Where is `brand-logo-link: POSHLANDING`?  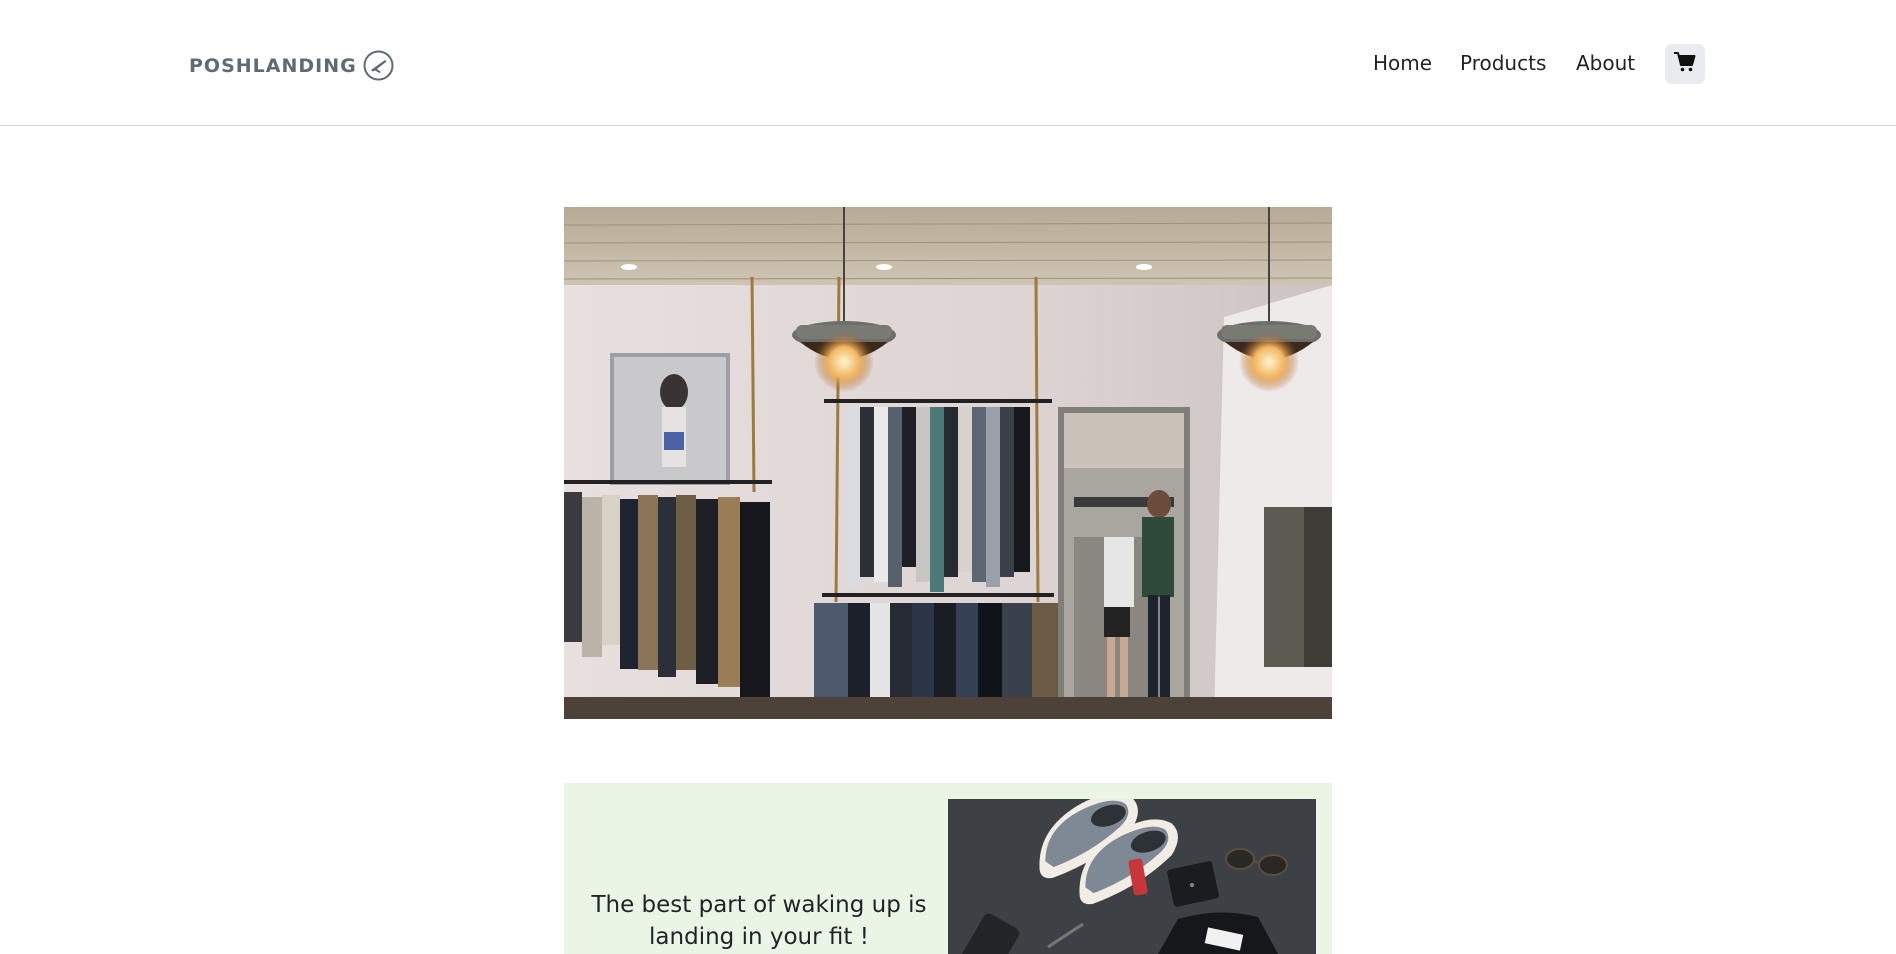 brand-logo-link: POSHLANDING is located at coordinates (291, 65).